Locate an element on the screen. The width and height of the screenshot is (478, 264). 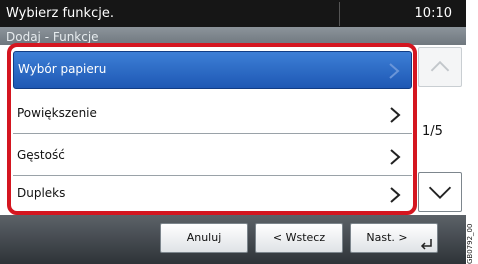
scroll-down-button is located at coordinates (440, 192).